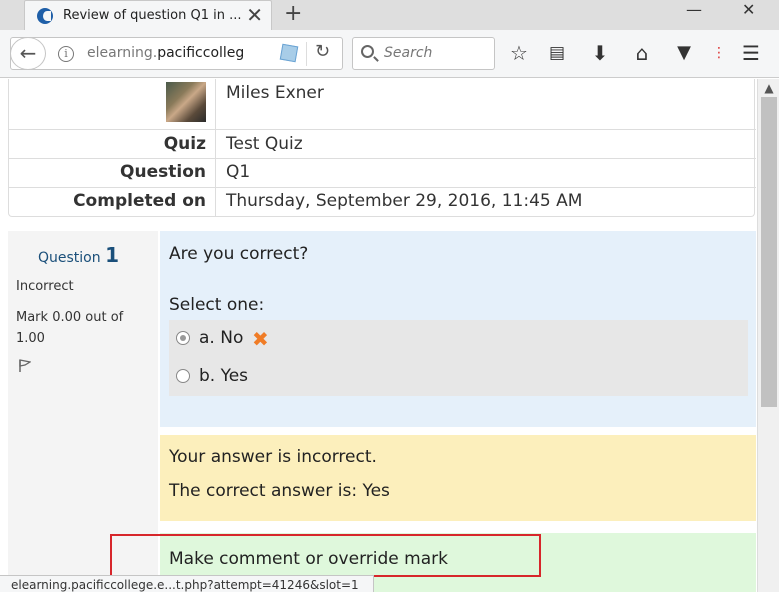  Describe the element at coordinates (768, 88) in the screenshot. I see `scroll-up-arrow-icon: ▲` at that location.